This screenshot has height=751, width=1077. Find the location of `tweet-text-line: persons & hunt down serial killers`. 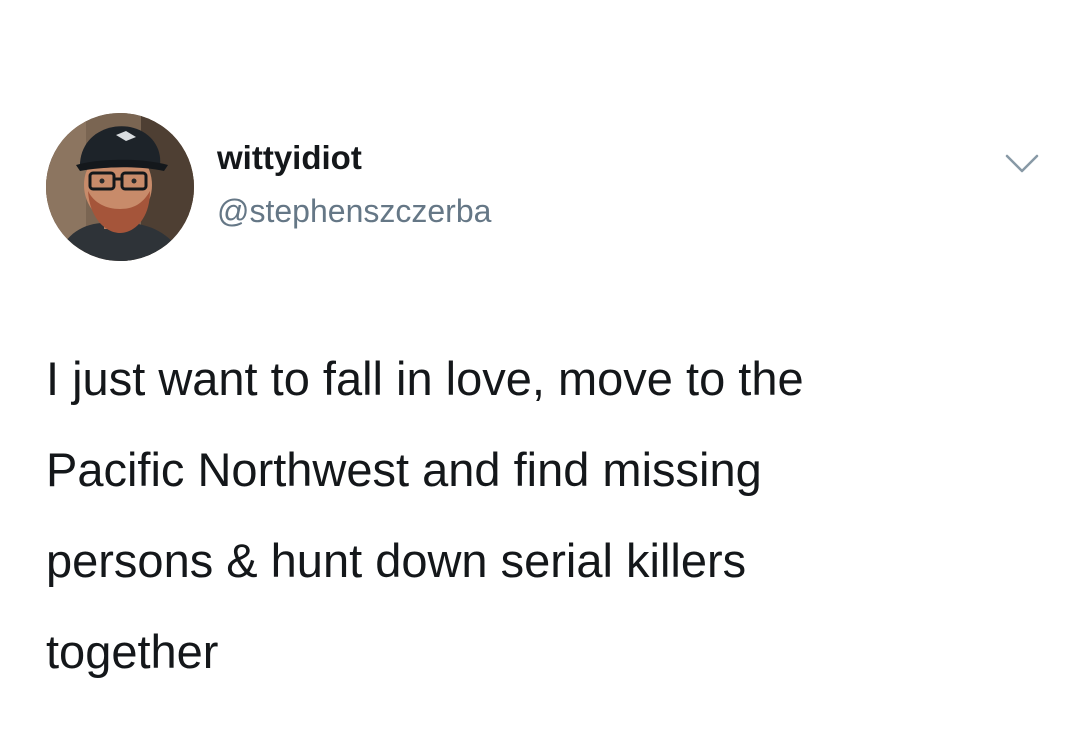

tweet-text-line: persons & hunt down serial killers is located at coordinates (396, 560).